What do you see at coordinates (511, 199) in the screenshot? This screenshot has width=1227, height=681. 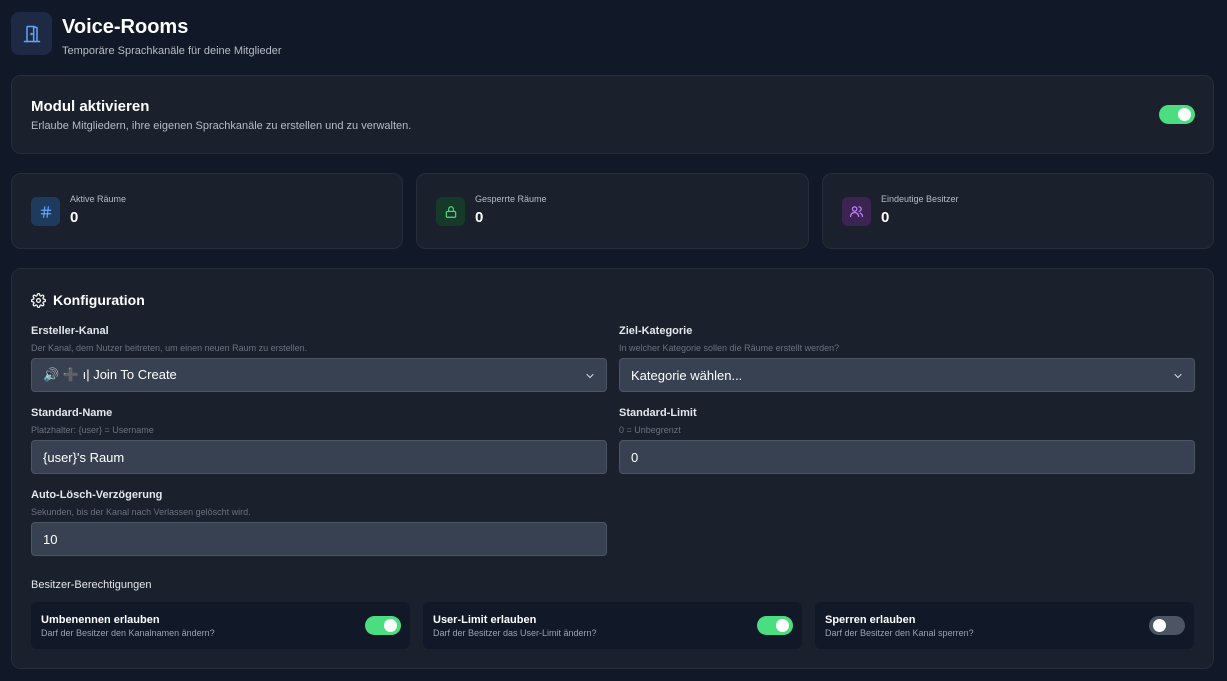 I see `stat-label: Gesperrte Räume` at bounding box center [511, 199].